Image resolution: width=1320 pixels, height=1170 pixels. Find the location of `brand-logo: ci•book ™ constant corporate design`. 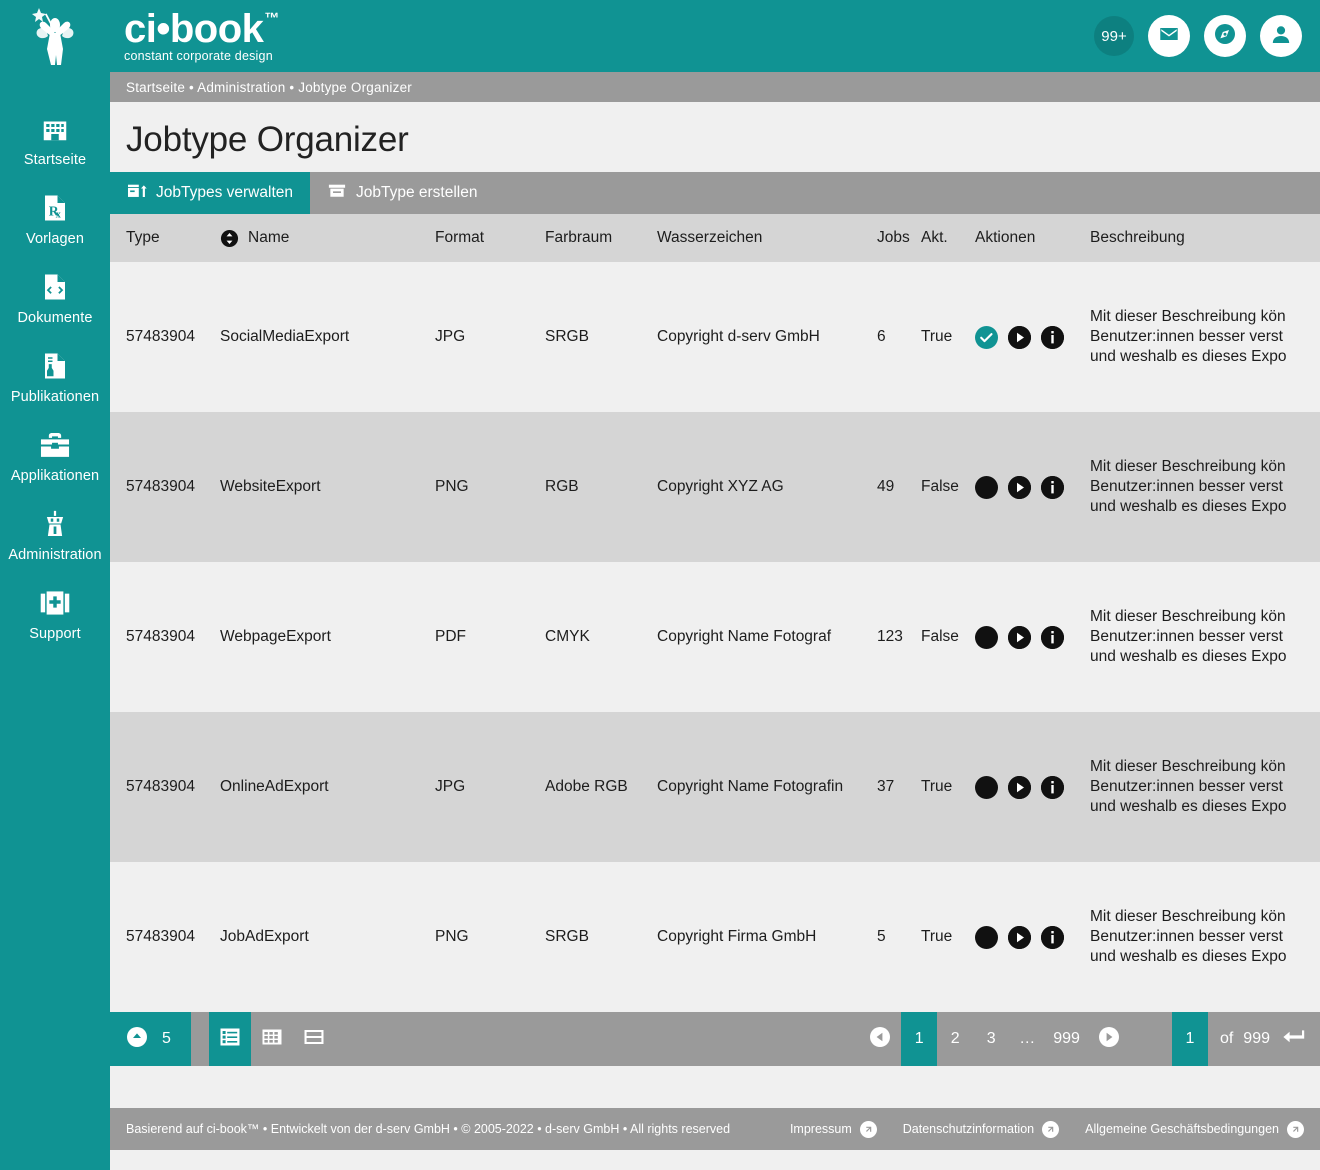

brand-logo: ci•book ™ constant corporate design is located at coordinates (201, 36).